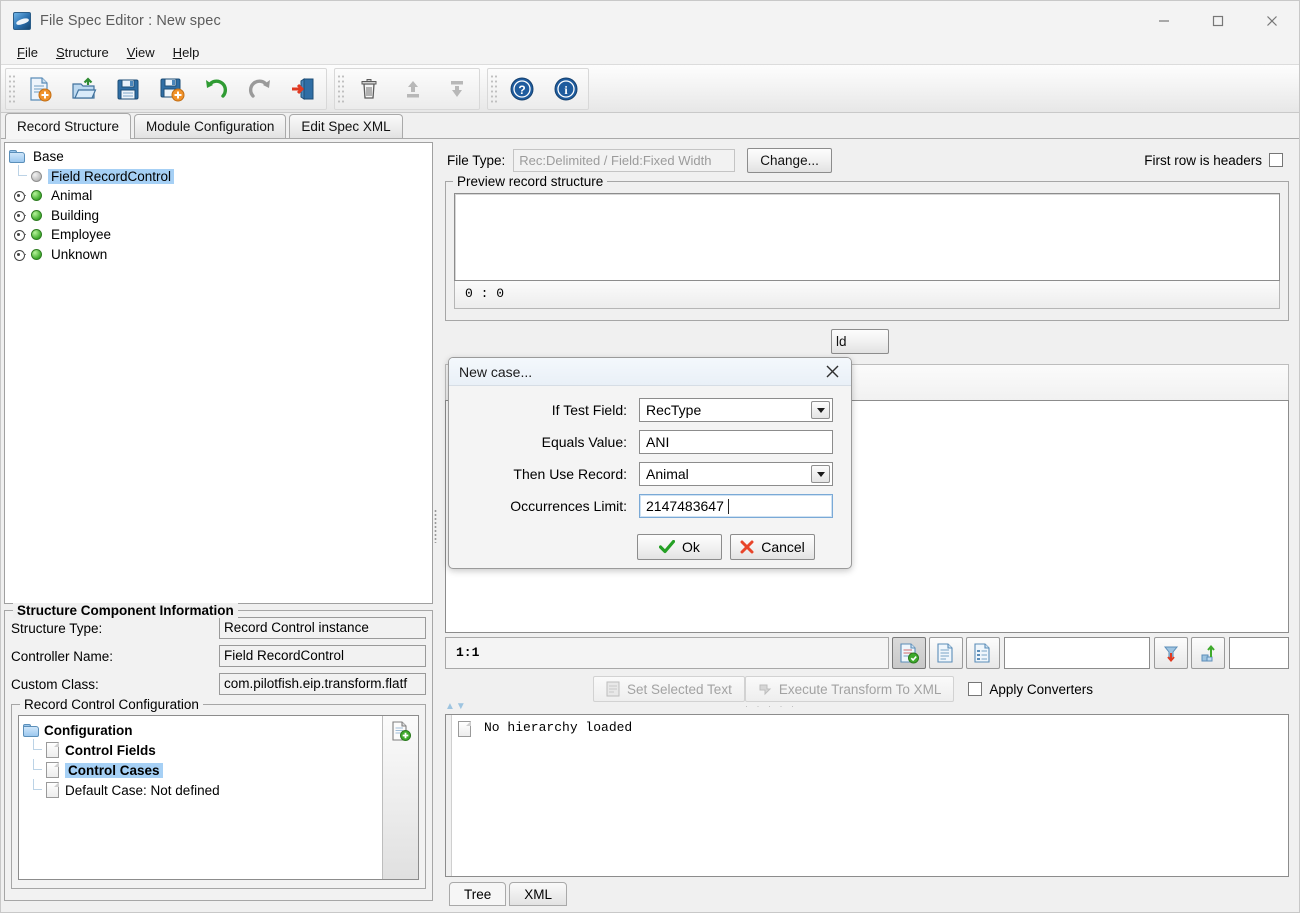 This screenshot has height=913, width=1300. I want to click on dialog-row-if-test-field: If Test Field: RecType, so click(641, 410).